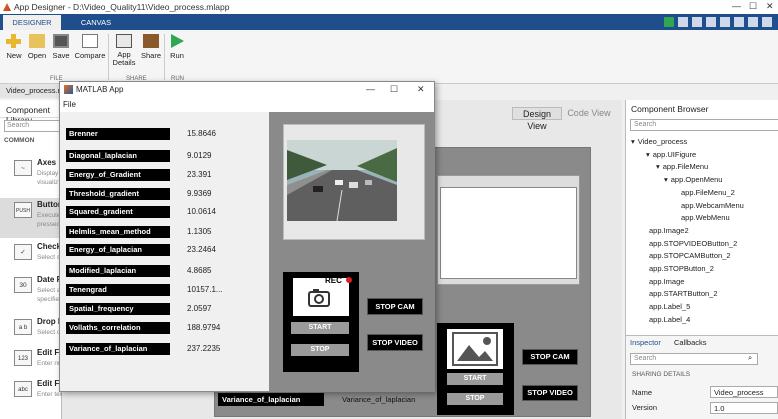 Image resolution: width=778 pixels, height=419 pixels. What do you see at coordinates (725, 22) in the screenshot?
I see `copy-icon` at bounding box center [725, 22].